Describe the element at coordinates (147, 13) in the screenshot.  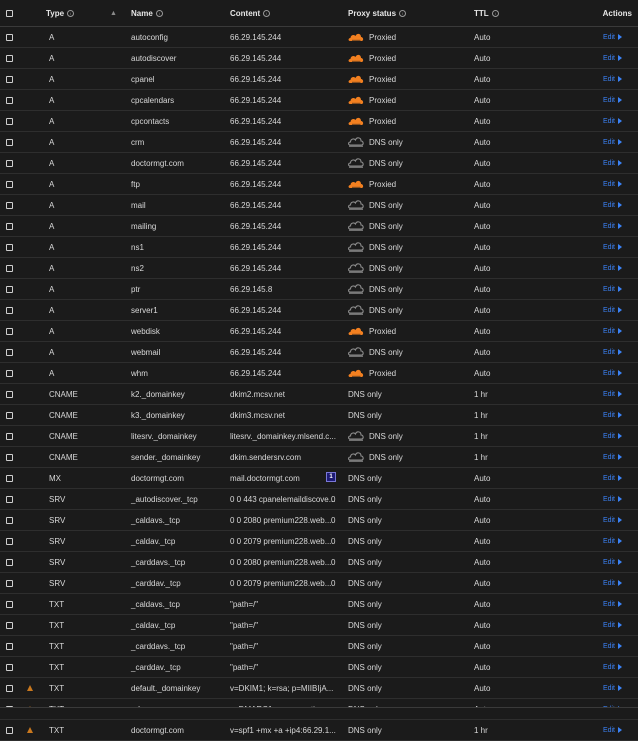
I see `name-column-header: Name i` at that location.